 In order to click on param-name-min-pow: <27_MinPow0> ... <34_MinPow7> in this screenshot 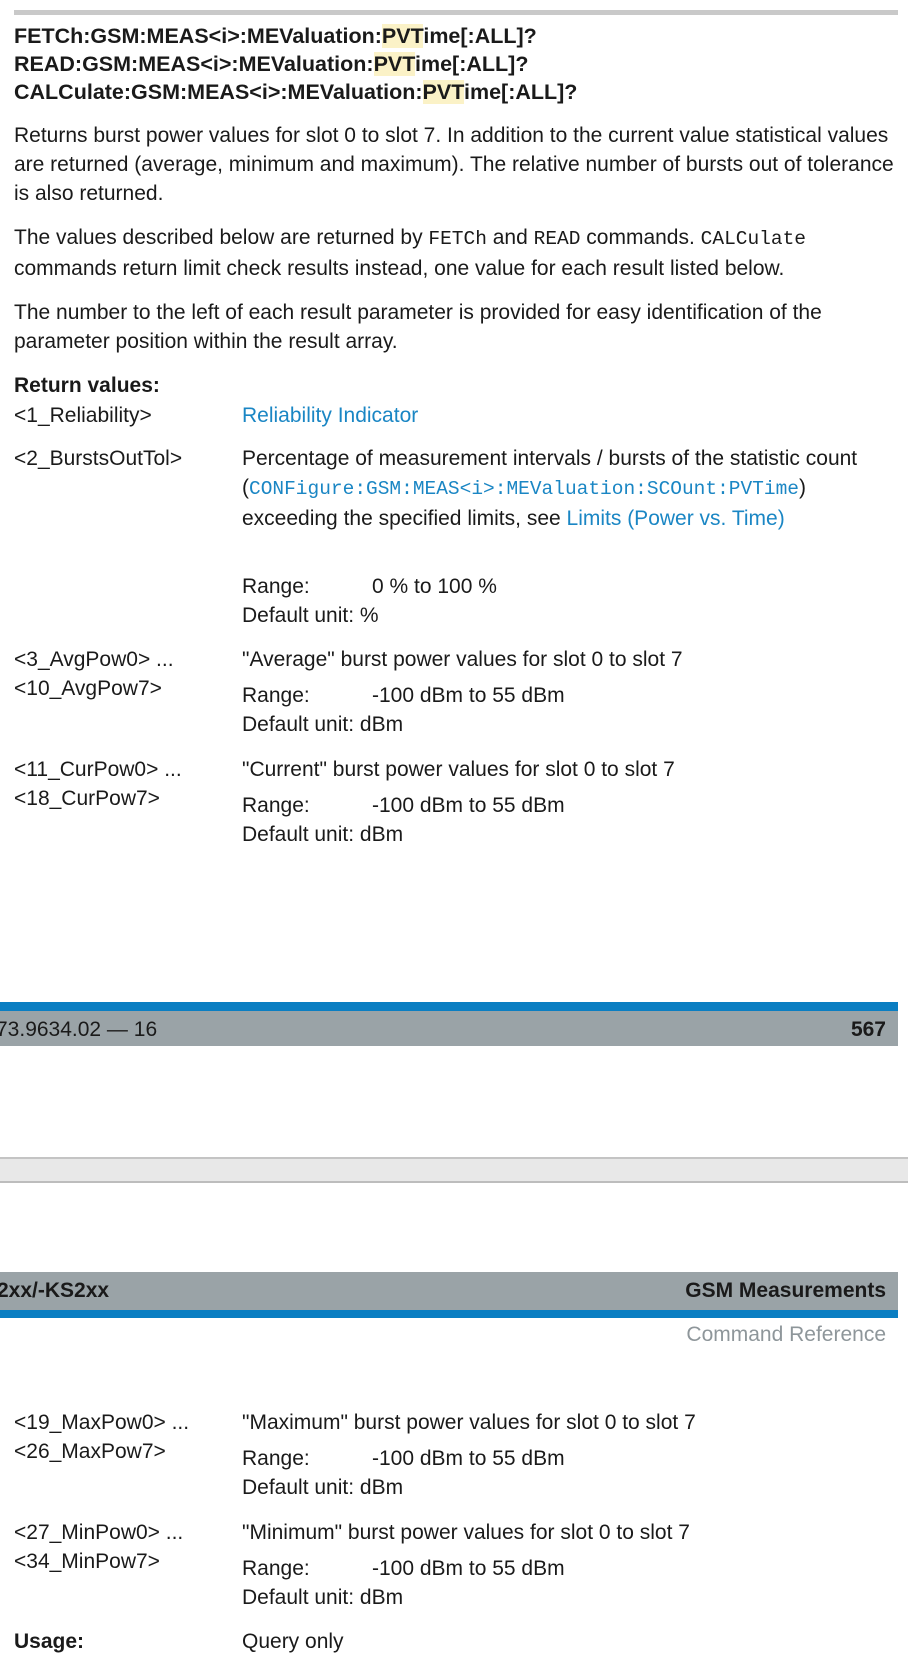, I will do `click(99, 1547)`.